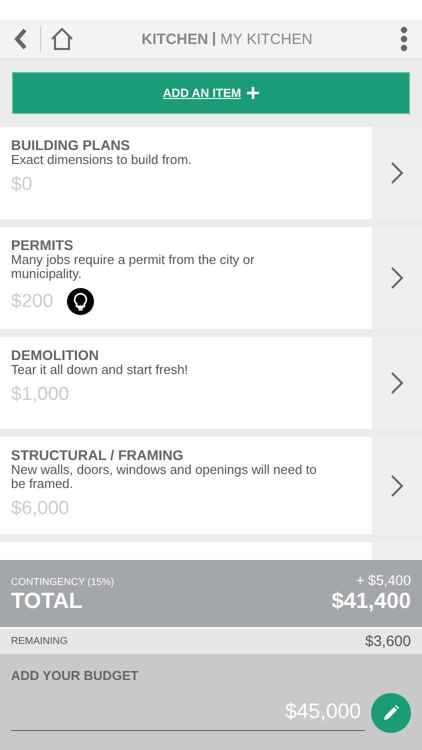 This screenshot has width=422, height=750. What do you see at coordinates (62, 582) in the screenshot?
I see `contingency-label: CONTINGENCY (15%)` at bounding box center [62, 582].